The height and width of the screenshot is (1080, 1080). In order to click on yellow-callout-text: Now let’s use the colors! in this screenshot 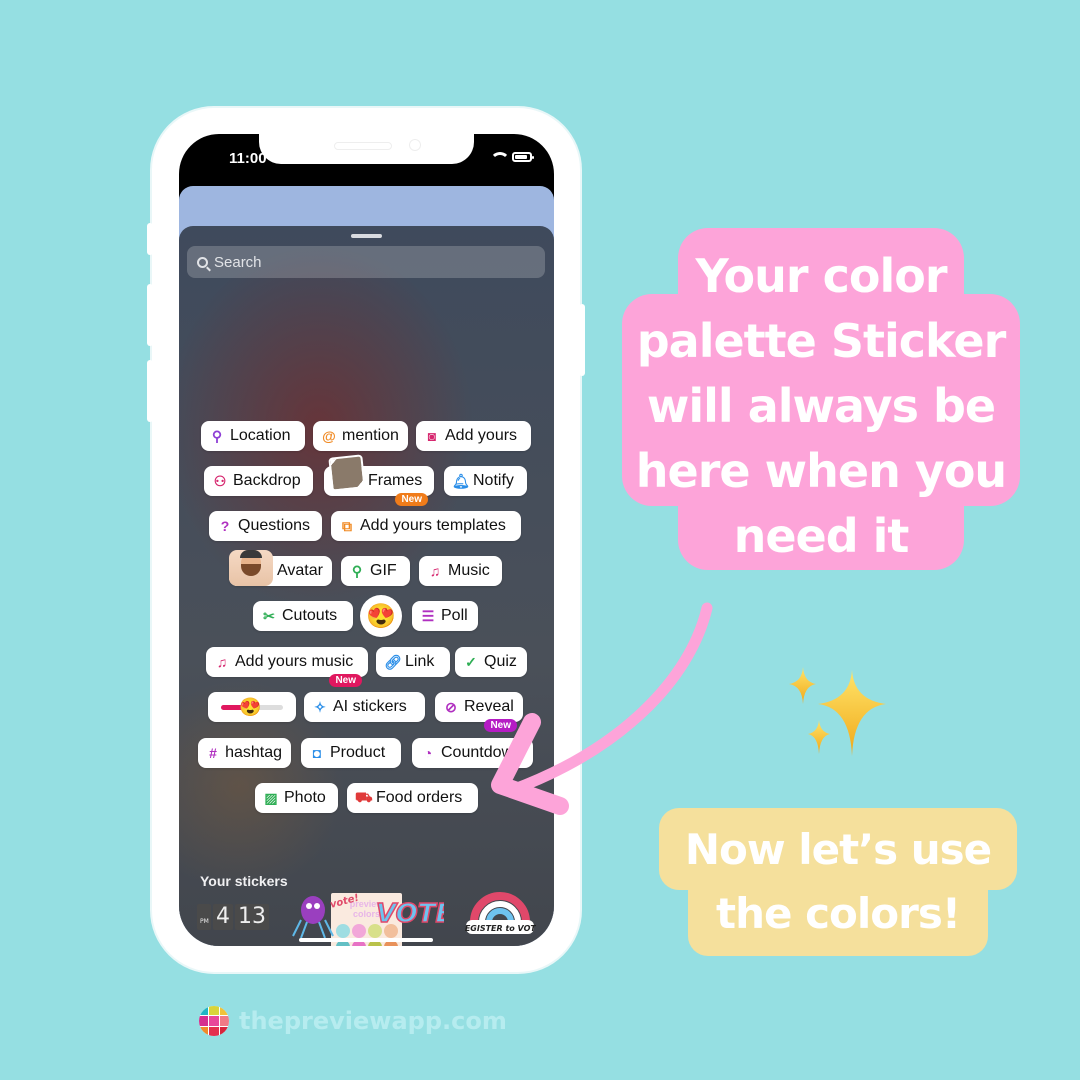, I will do `click(838, 882)`.